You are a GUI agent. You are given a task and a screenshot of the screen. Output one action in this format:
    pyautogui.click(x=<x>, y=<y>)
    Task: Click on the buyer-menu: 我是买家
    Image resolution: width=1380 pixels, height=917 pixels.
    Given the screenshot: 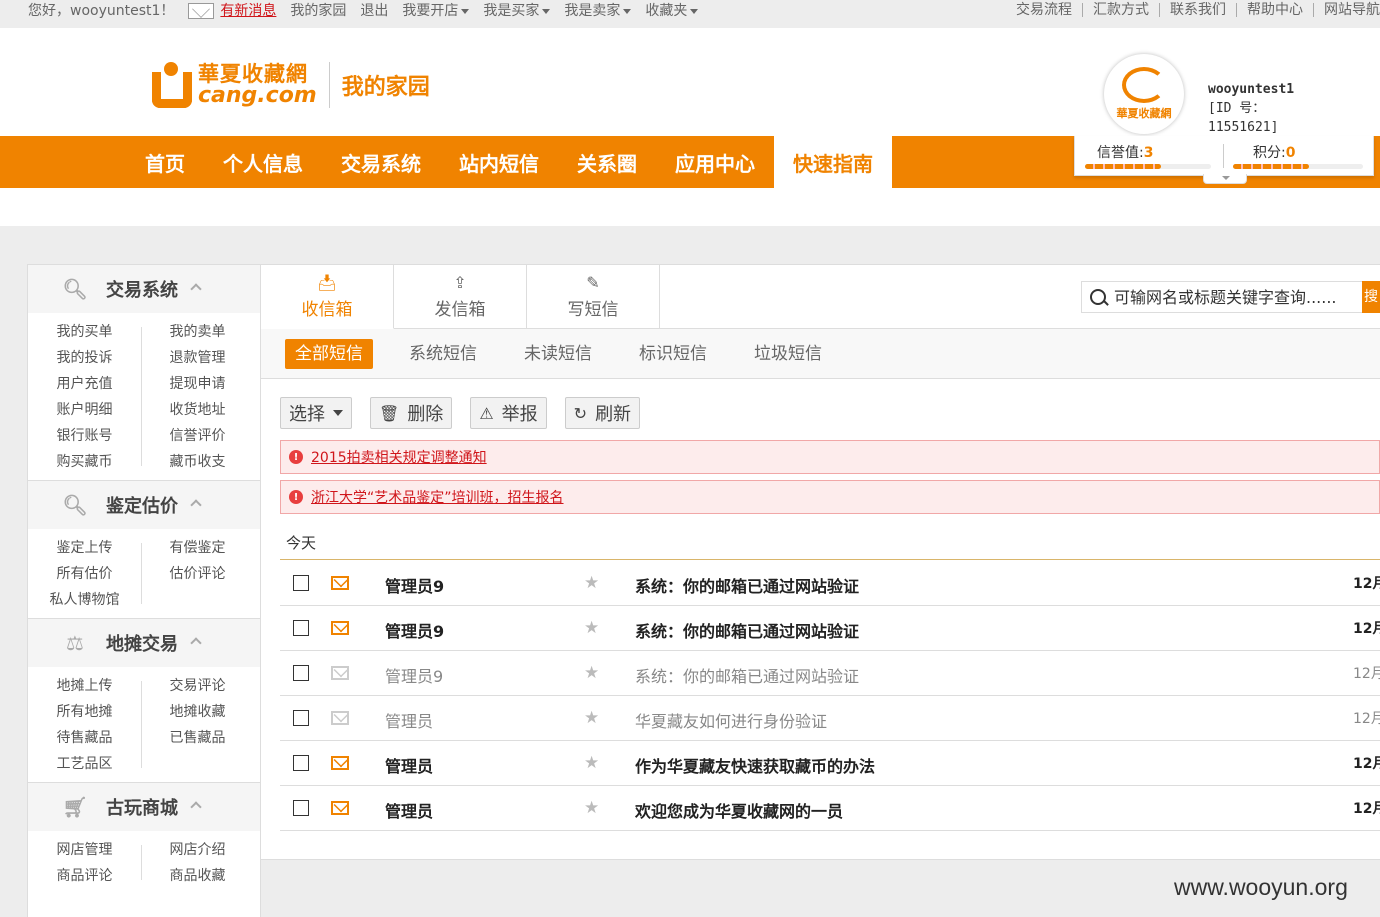 What is the action you would take?
    pyautogui.click(x=517, y=10)
    